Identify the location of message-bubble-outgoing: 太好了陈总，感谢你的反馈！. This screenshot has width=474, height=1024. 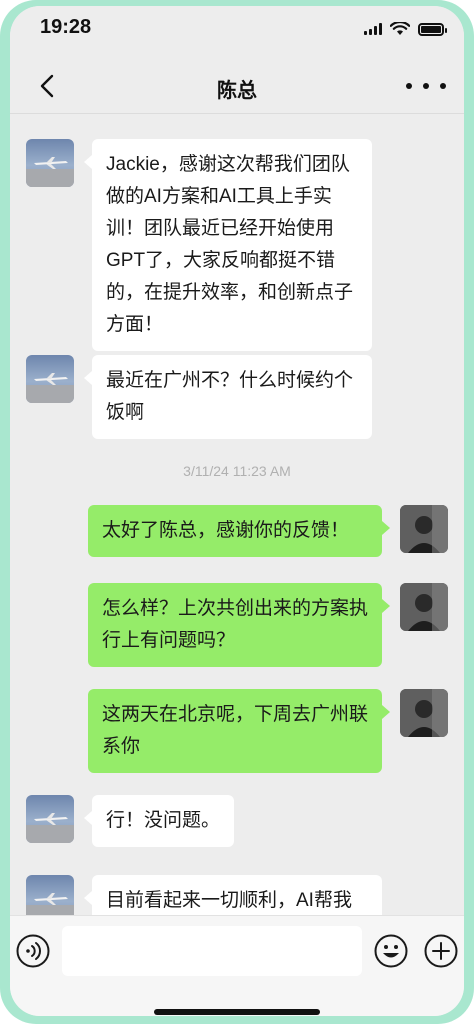
(239, 531).